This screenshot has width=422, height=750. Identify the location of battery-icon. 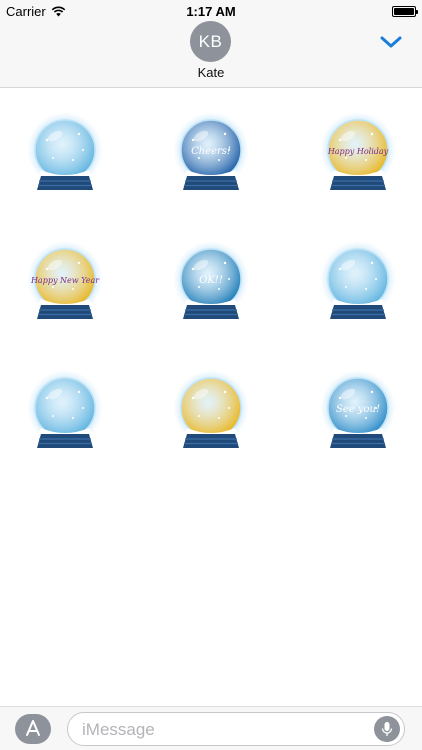
(405, 11).